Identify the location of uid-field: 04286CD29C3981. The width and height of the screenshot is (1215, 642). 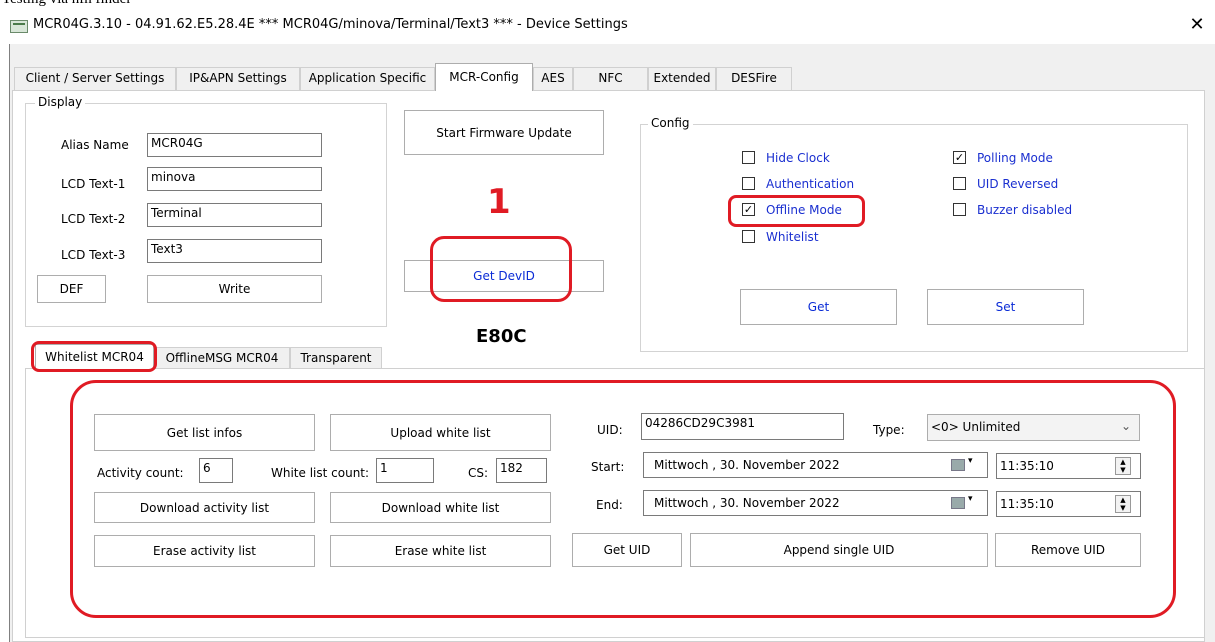
(742, 426).